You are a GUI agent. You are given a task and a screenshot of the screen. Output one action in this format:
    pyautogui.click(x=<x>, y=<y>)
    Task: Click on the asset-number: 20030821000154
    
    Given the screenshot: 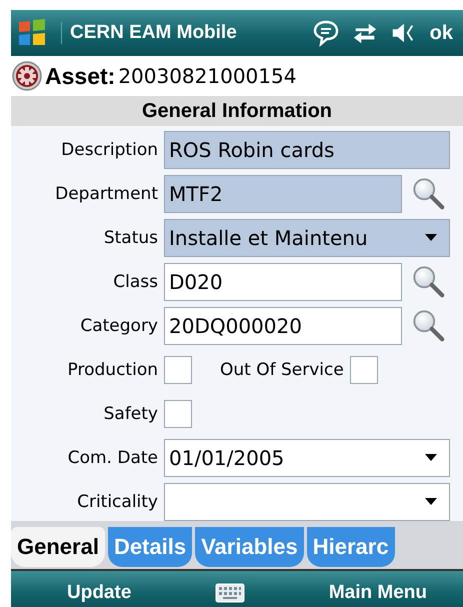 What is the action you would take?
    pyautogui.click(x=207, y=76)
    